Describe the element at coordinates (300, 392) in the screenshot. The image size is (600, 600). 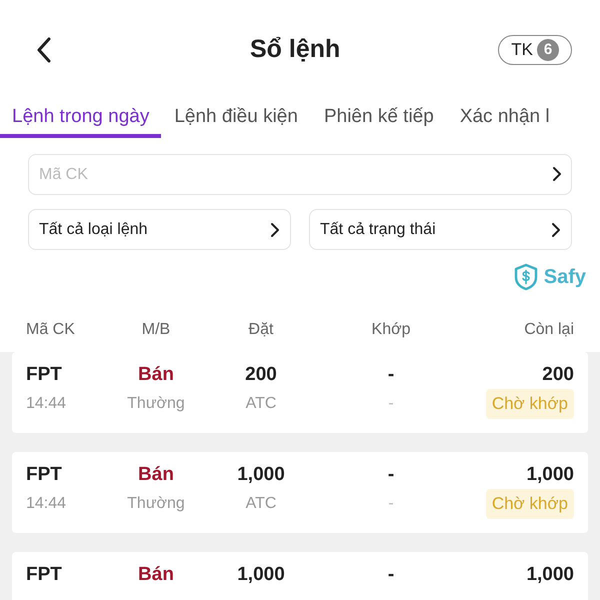
I see `order-card: FPT Bán 200 - 200 14:44 Thường ATC - Chờ khớp` at that location.